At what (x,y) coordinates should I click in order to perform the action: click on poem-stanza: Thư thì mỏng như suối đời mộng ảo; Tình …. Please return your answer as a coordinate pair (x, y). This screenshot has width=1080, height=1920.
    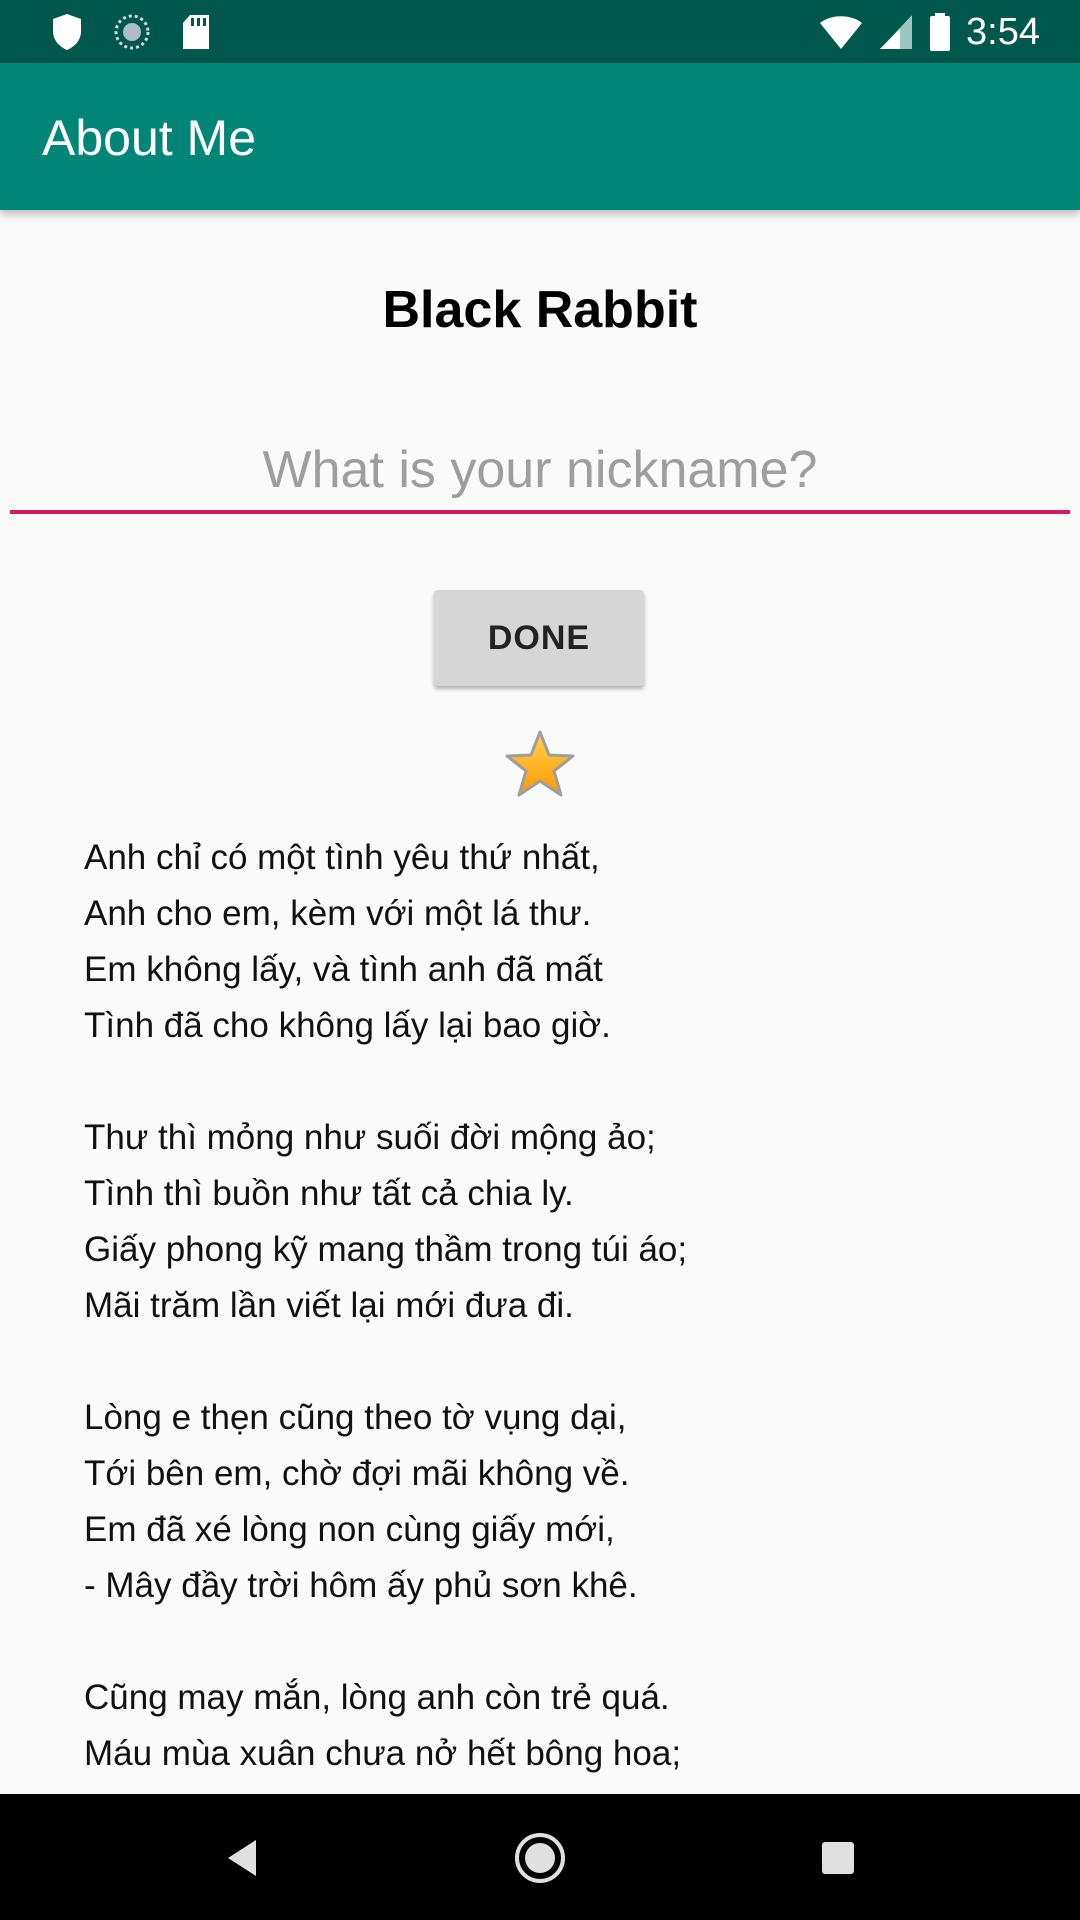
    Looking at the image, I should click on (544, 1222).